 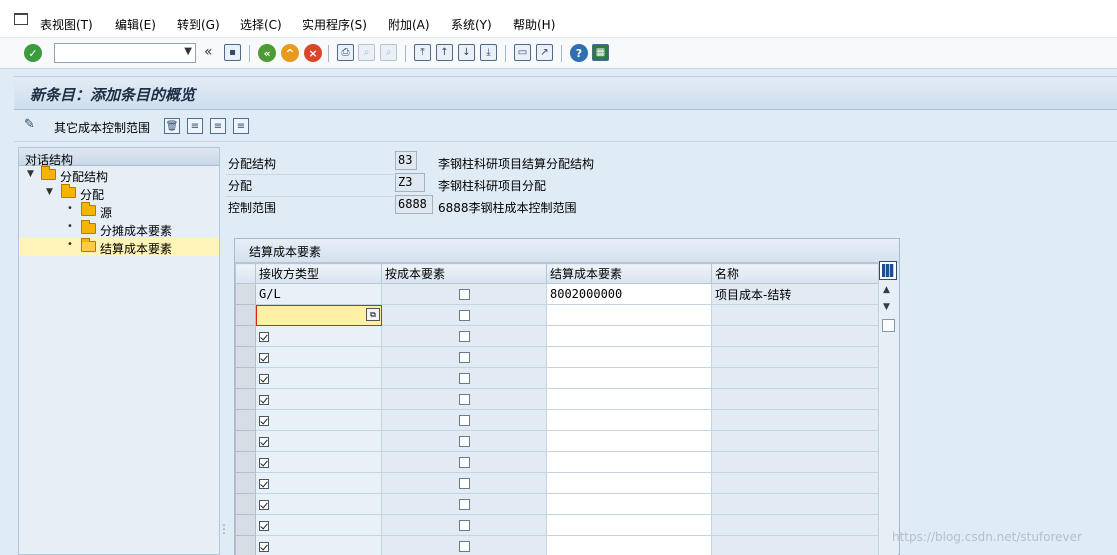 I want to click on next-page-icon: ↓, so click(x=466, y=52).